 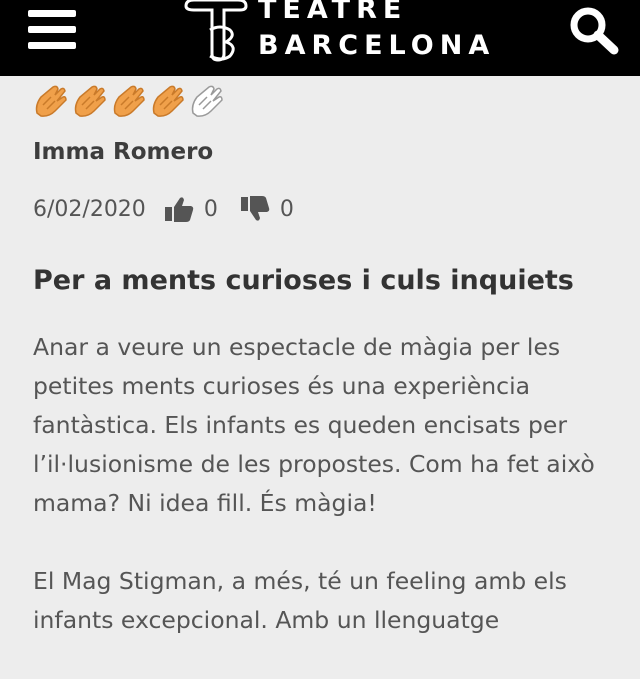 What do you see at coordinates (255, 208) in the screenshot?
I see `thumbs-down-icon` at bounding box center [255, 208].